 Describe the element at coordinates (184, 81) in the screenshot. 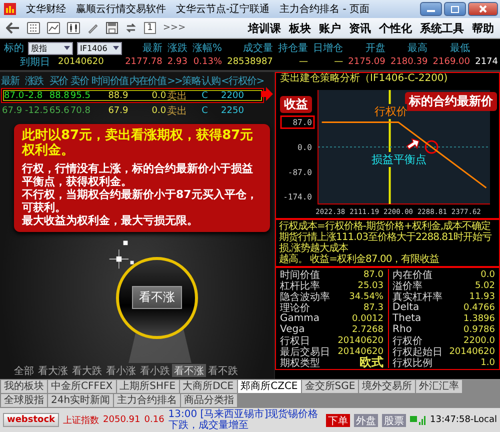

I see `column-header: >>策略` at that location.